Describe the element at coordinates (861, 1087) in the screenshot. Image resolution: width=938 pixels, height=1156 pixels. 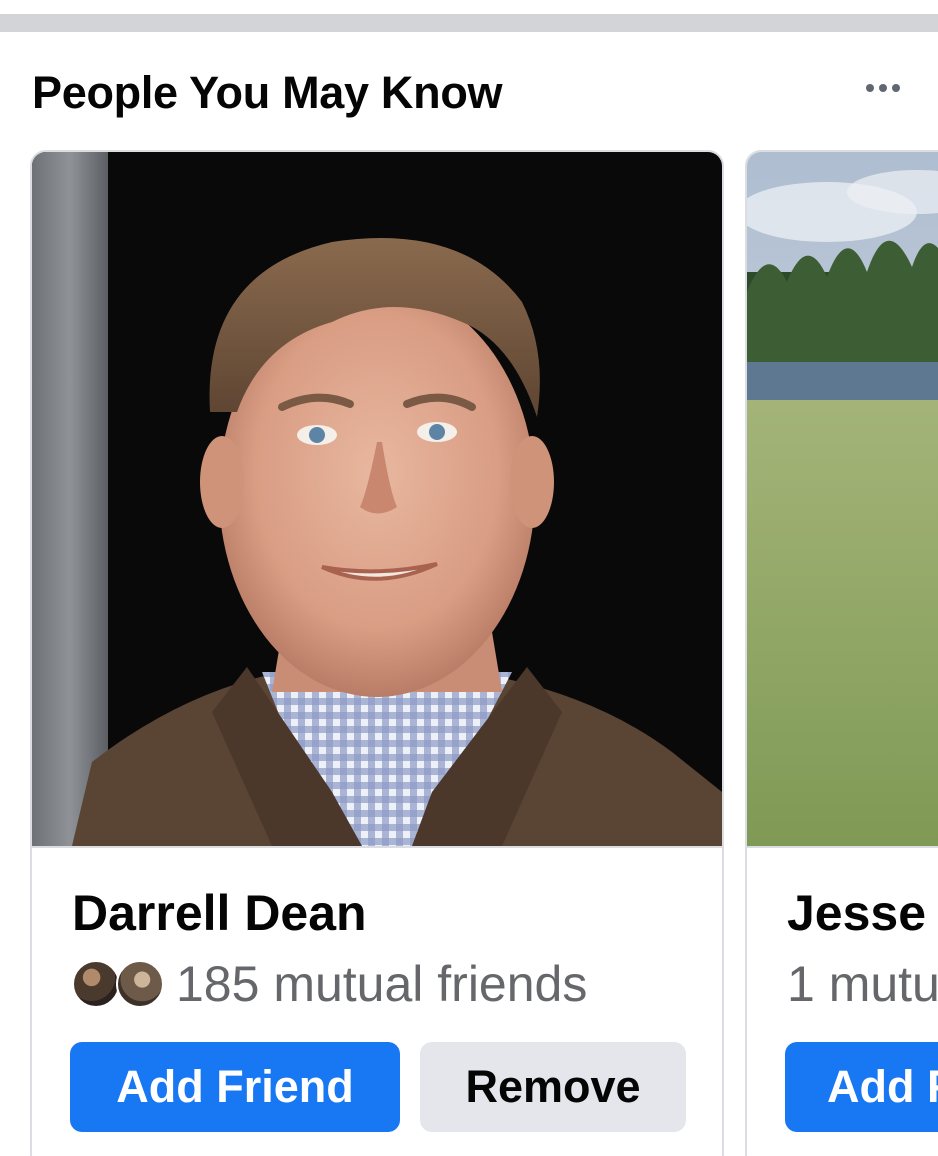
I see `add-friend-button: Add F` at that location.